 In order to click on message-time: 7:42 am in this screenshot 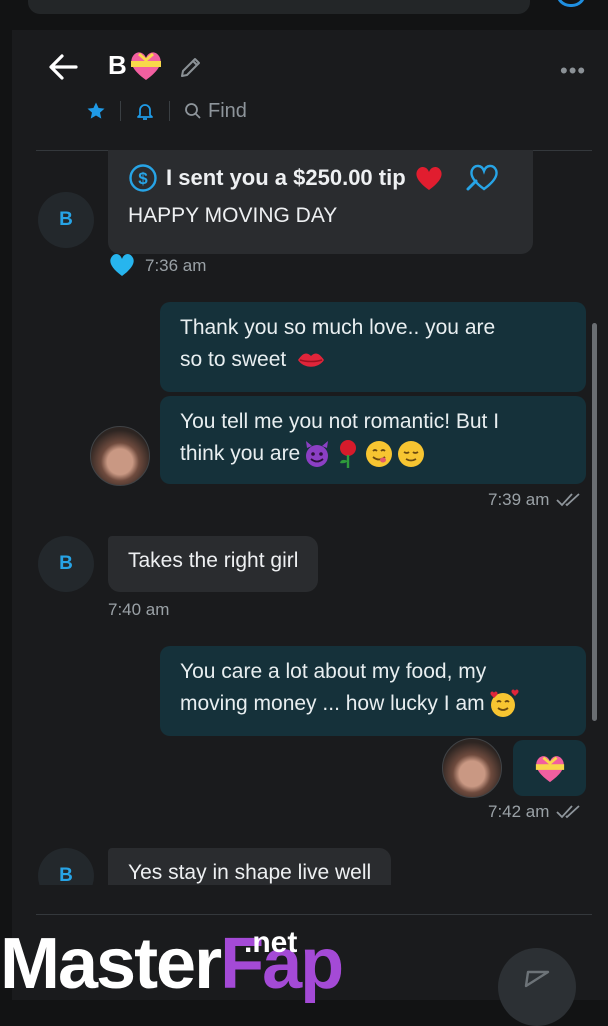, I will do `click(519, 811)`.